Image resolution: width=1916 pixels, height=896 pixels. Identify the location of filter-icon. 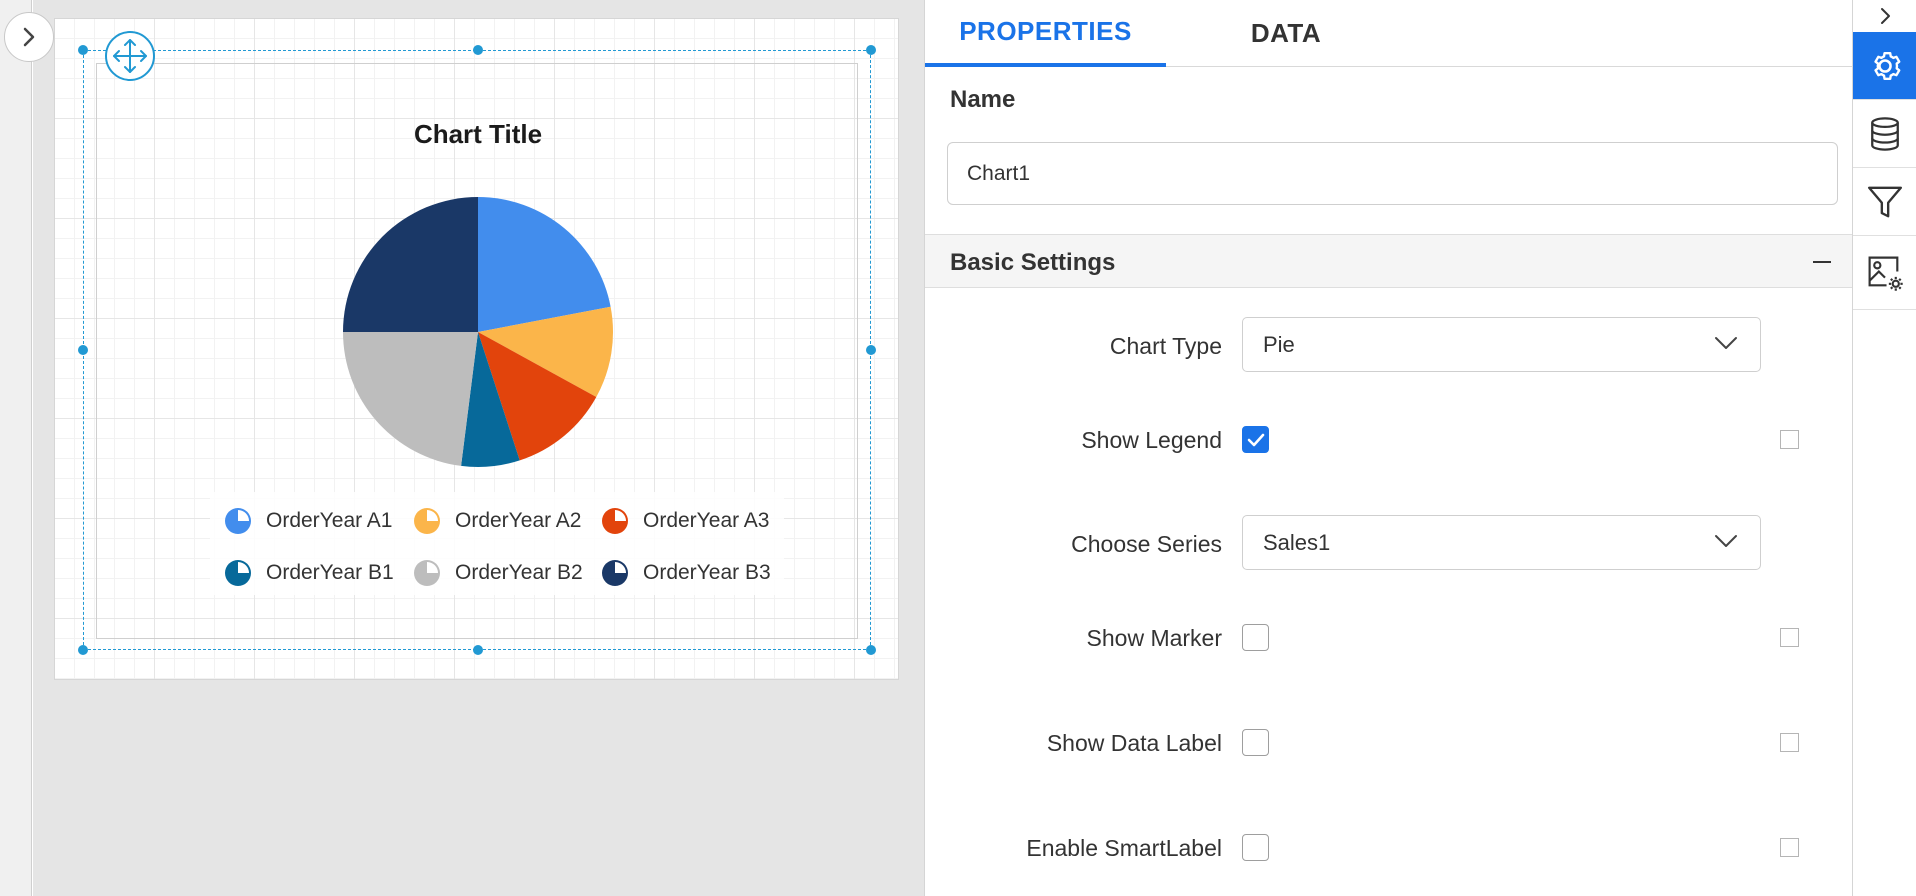
(1885, 201).